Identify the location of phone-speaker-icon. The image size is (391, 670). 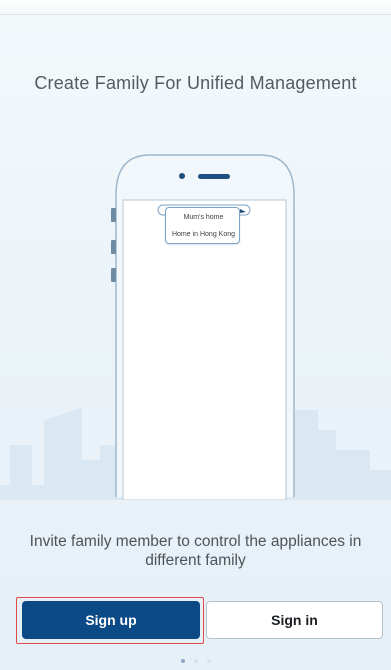
(214, 176).